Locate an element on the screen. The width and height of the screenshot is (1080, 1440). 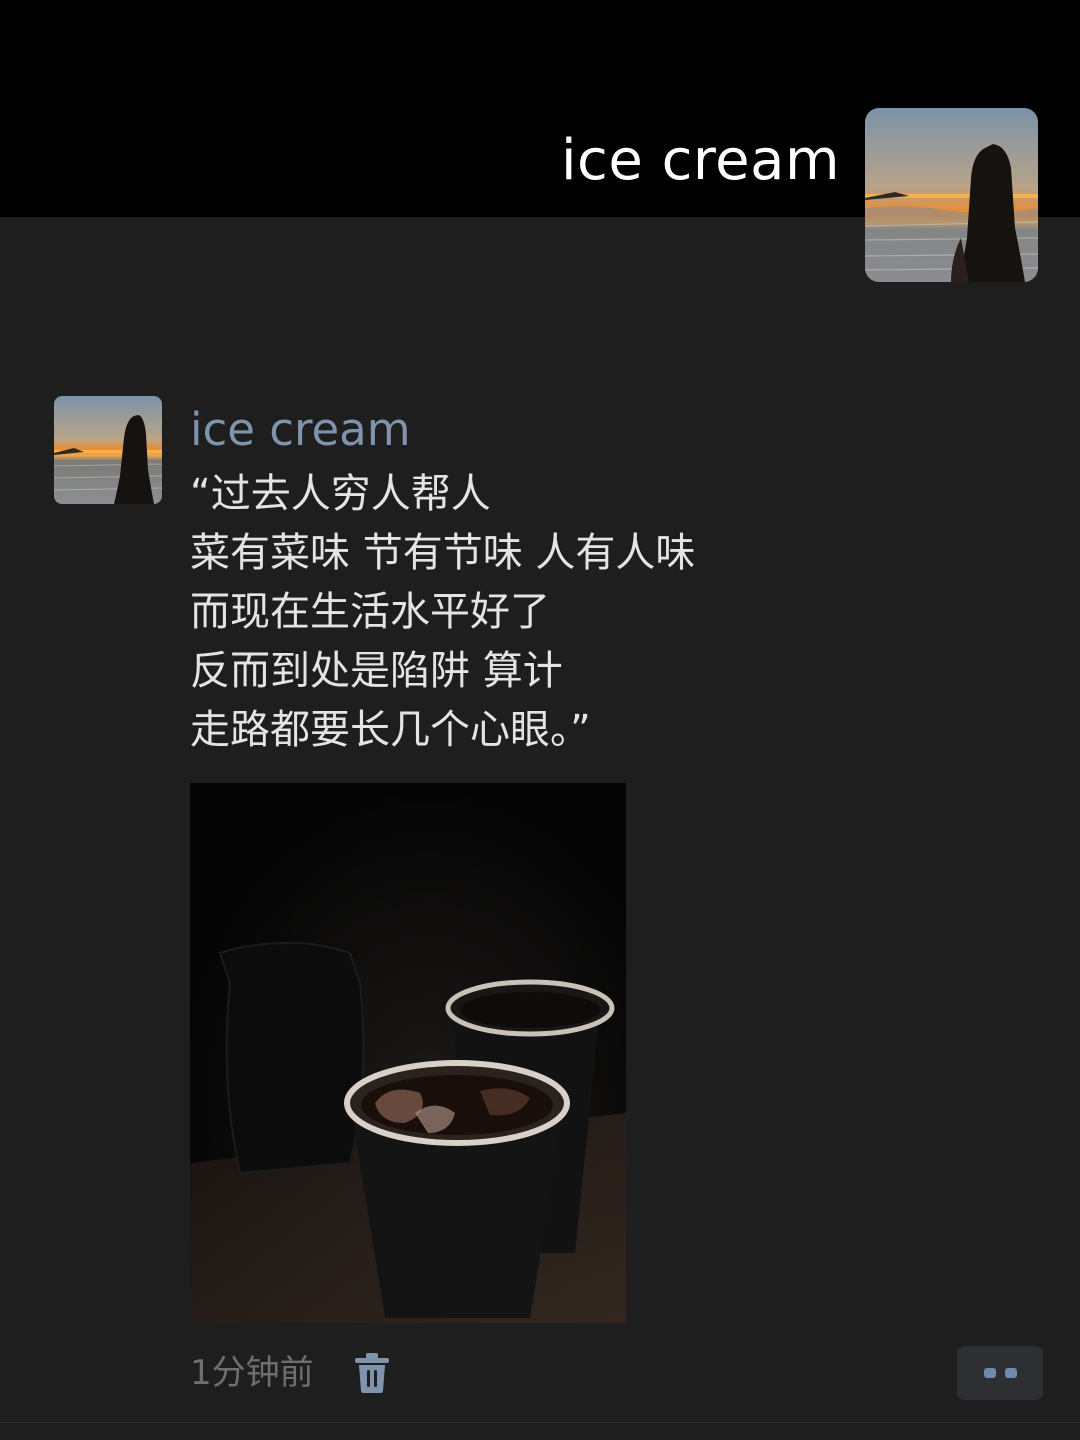
profile-avatar is located at coordinates (951, 195).